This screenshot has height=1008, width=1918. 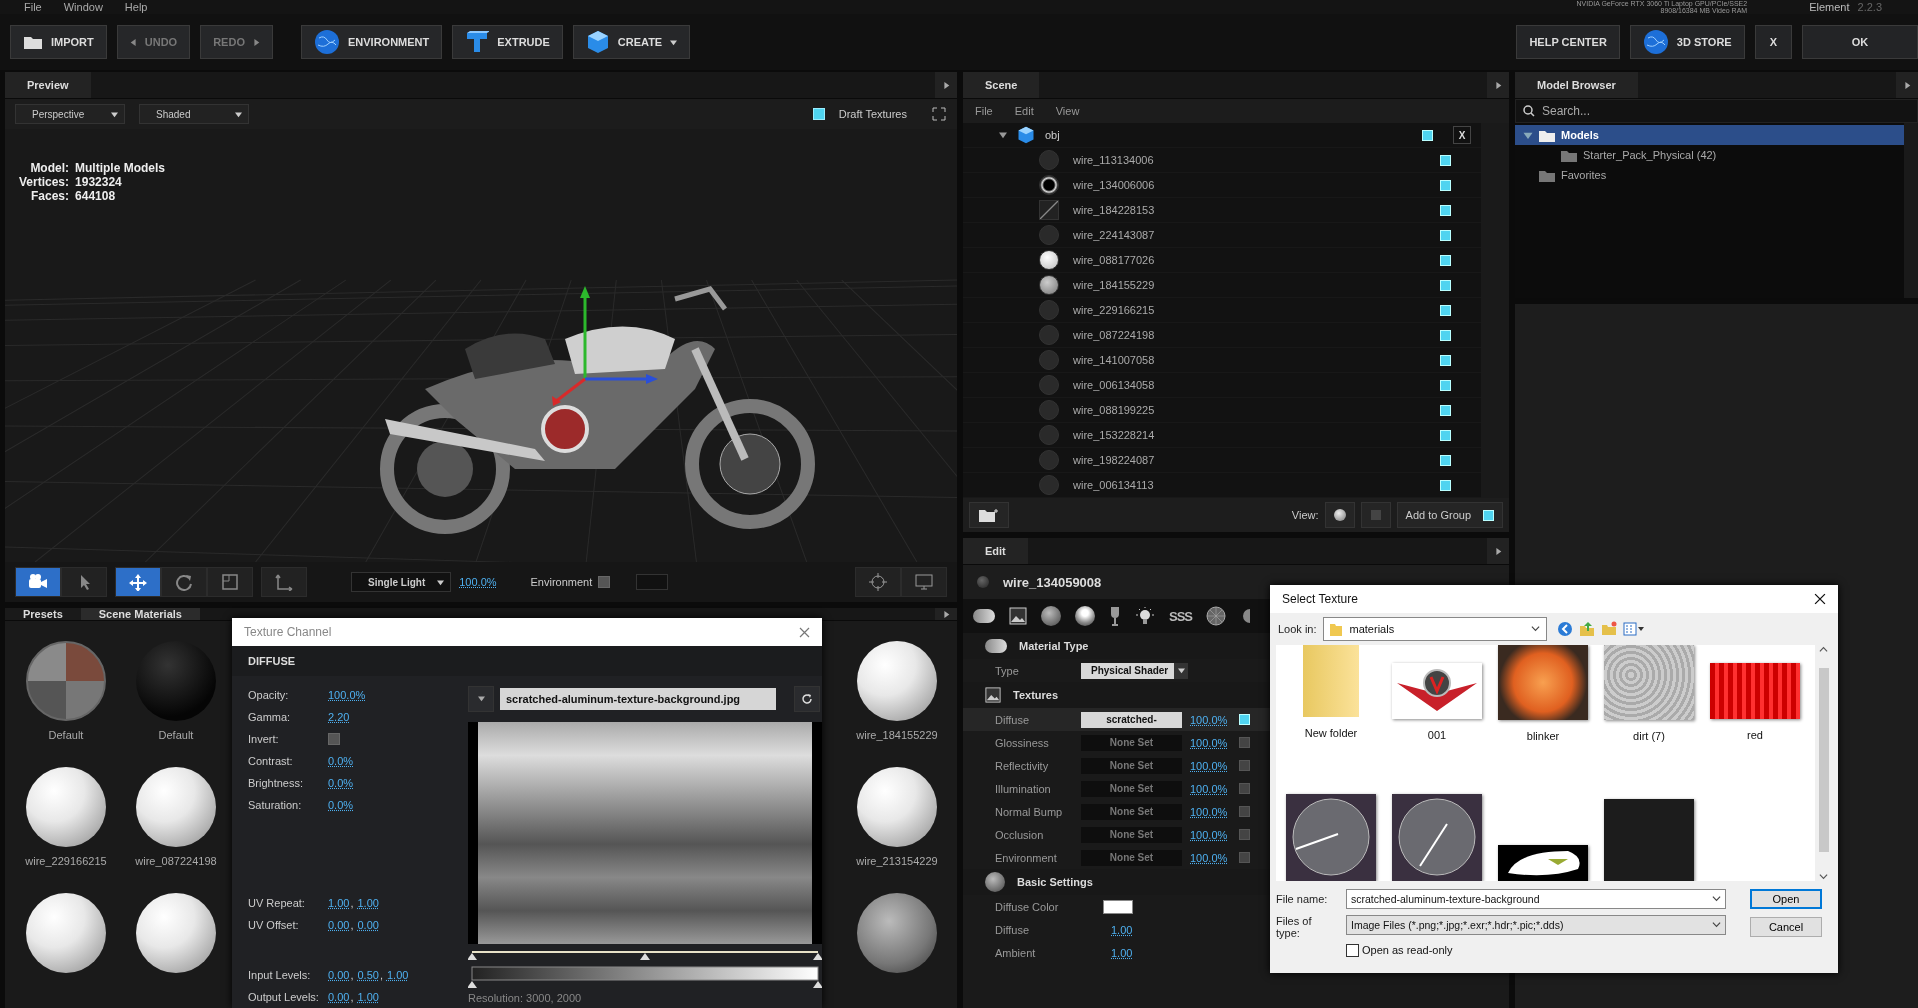 What do you see at coordinates (1145, 616) in the screenshot?
I see `light-bulb-icon` at bounding box center [1145, 616].